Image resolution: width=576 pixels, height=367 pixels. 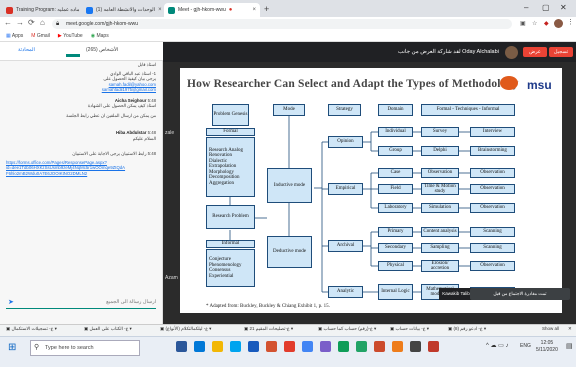 I want to click on header-mode: Mode, so click(x=289, y=110).